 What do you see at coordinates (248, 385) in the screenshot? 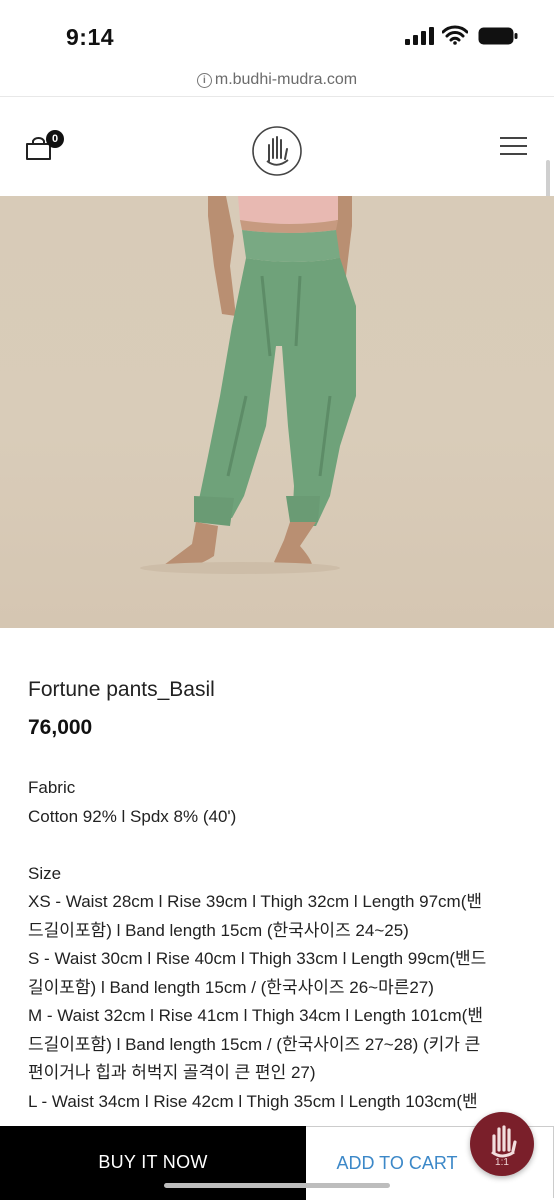
I see `product-photo-illustration` at bounding box center [248, 385].